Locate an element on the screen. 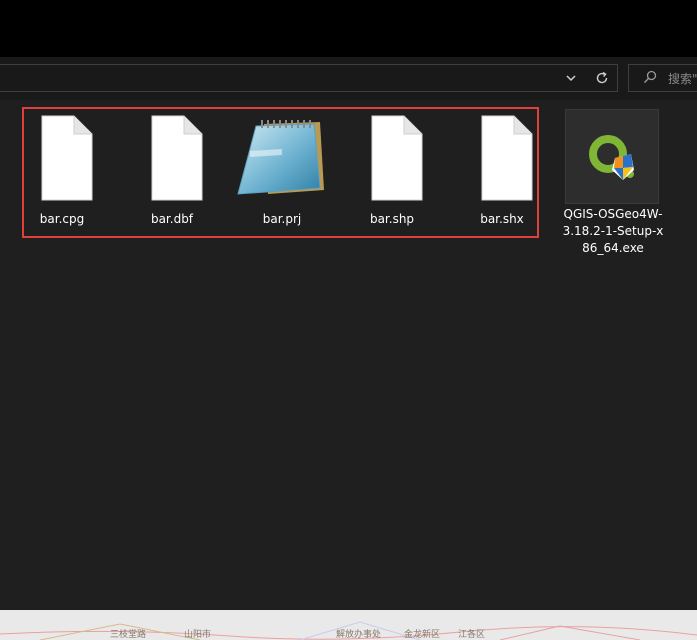 This screenshot has width=697, height=640. qgis-installer-icon is located at coordinates (611, 157).